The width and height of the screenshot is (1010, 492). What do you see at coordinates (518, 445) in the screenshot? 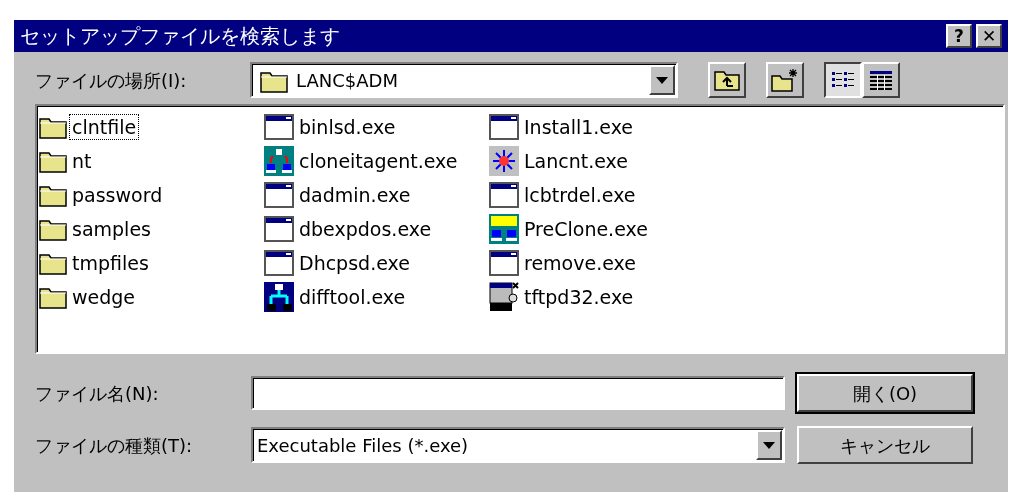
I see `file-type-dropdown: Executable Files (*.exe)` at bounding box center [518, 445].